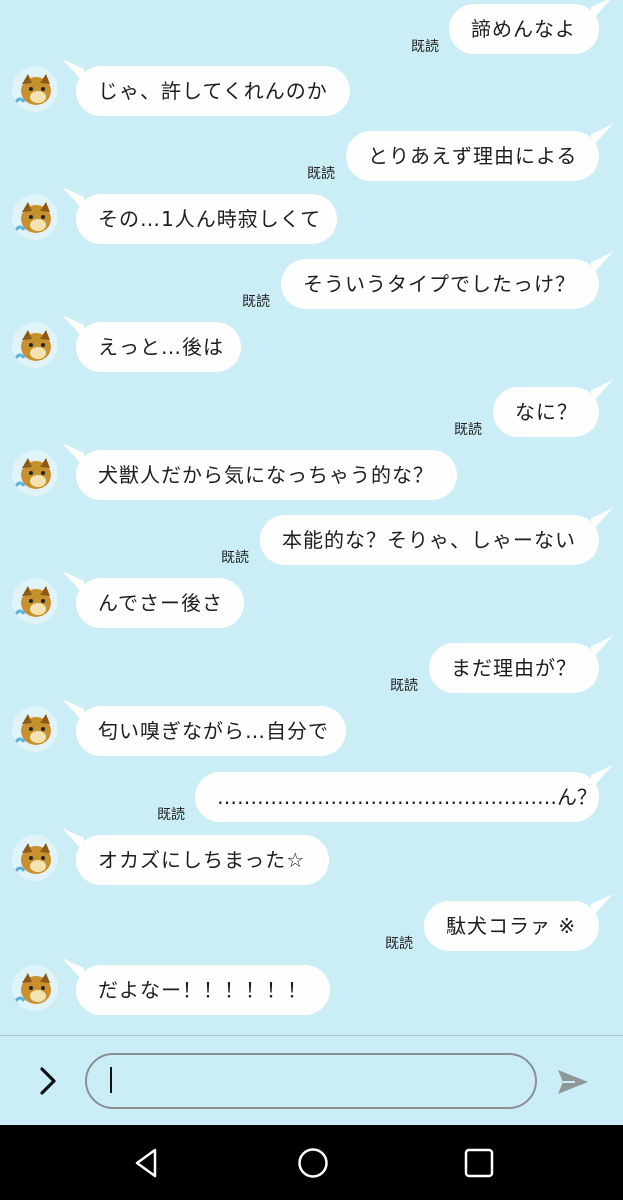  I want to click on incoming-message-bubble: オカズにしちまった☆, so click(202, 860).